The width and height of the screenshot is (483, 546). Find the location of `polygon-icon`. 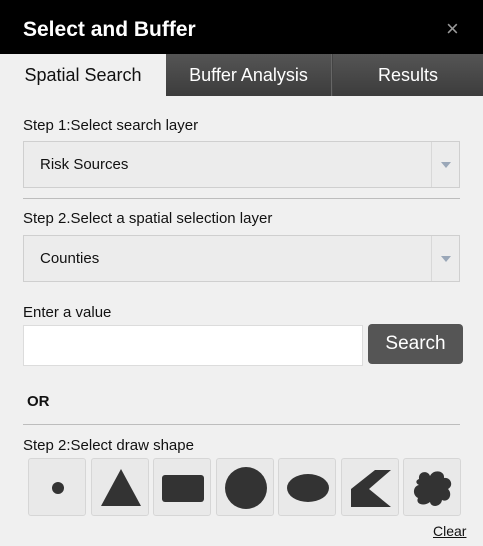

polygon-icon is located at coordinates (371, 488).